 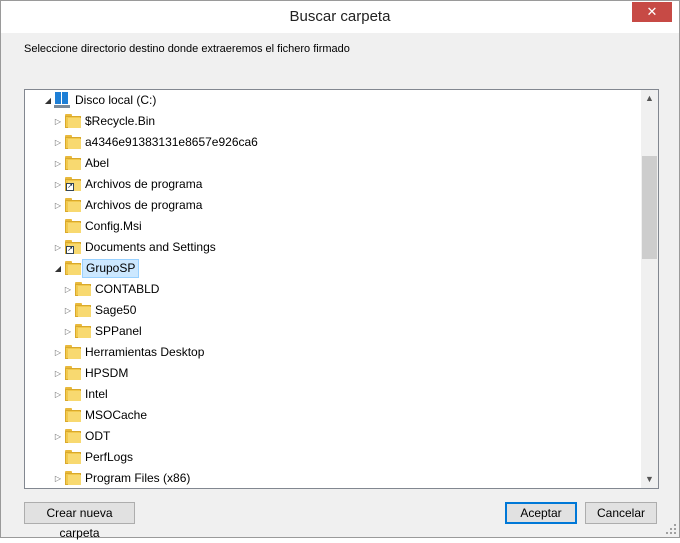 I want to click on vertical-scrollbar: ▲ ▼, so click(x=649, y=289).